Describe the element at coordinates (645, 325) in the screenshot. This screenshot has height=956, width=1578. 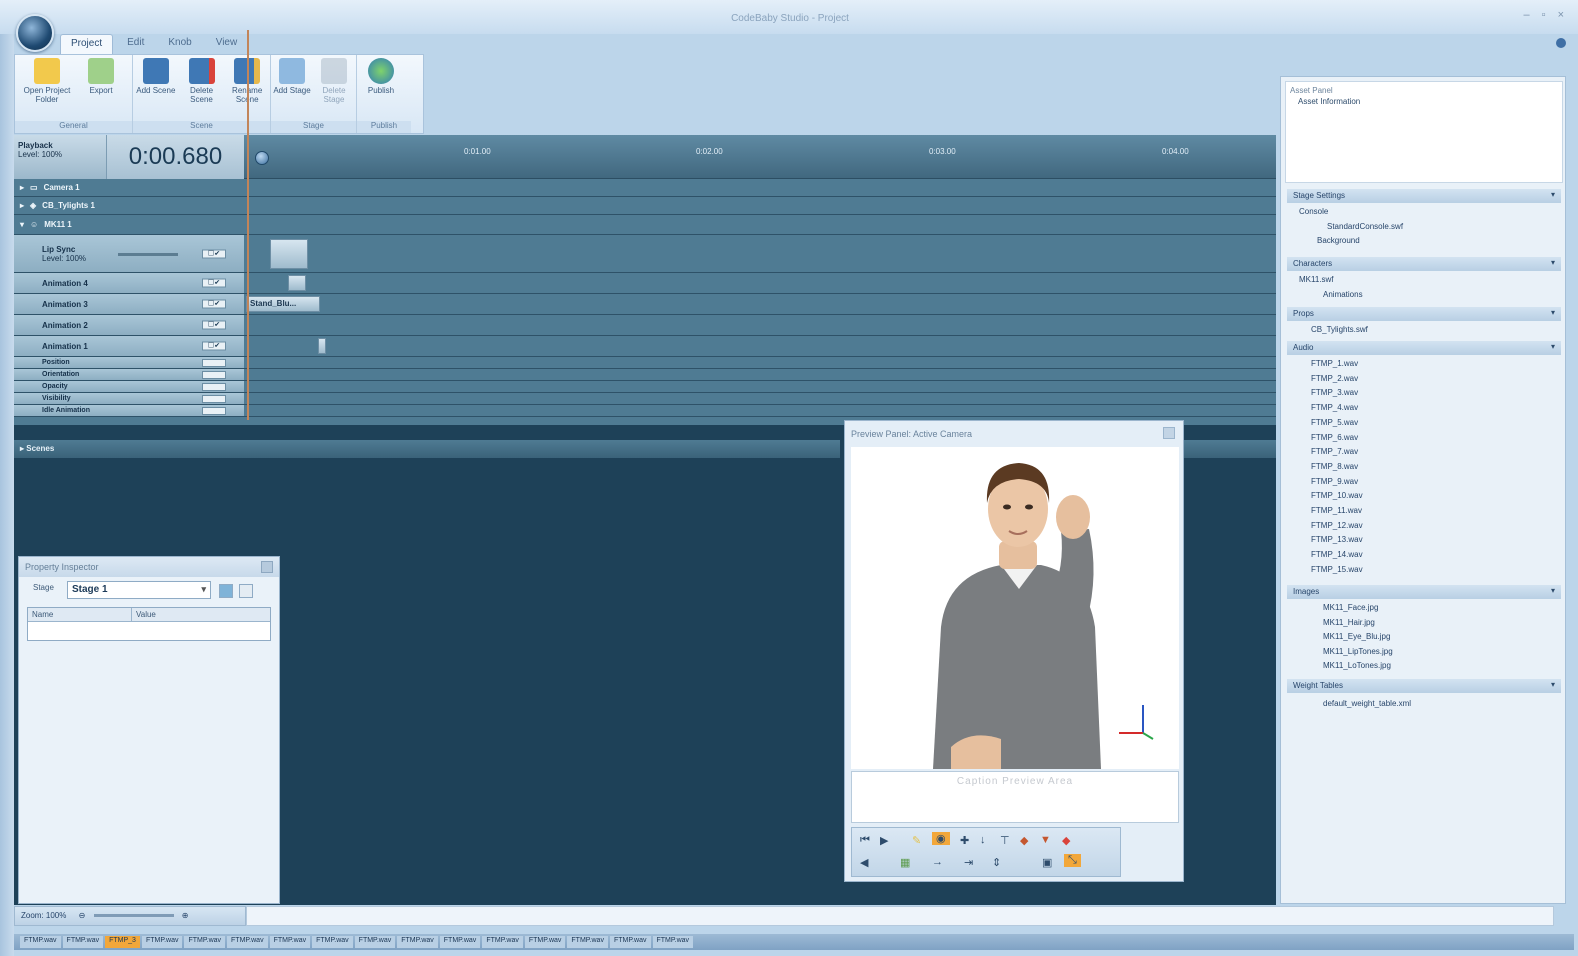
I see `track-animation-2: Animation 2 ☐✔` at that location.